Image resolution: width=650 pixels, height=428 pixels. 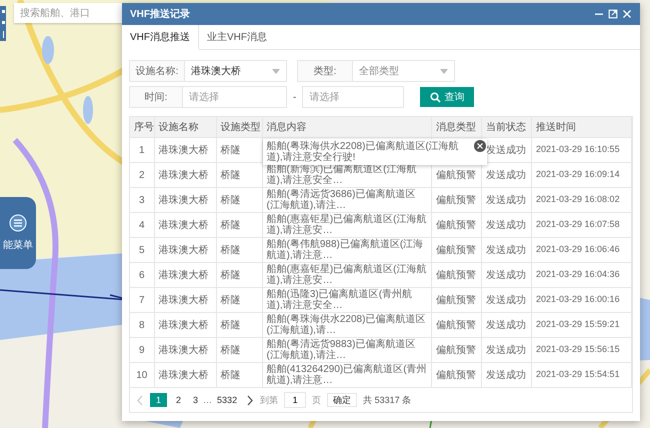 I want to click on table-cell: 4, so click(x=142, y=225).